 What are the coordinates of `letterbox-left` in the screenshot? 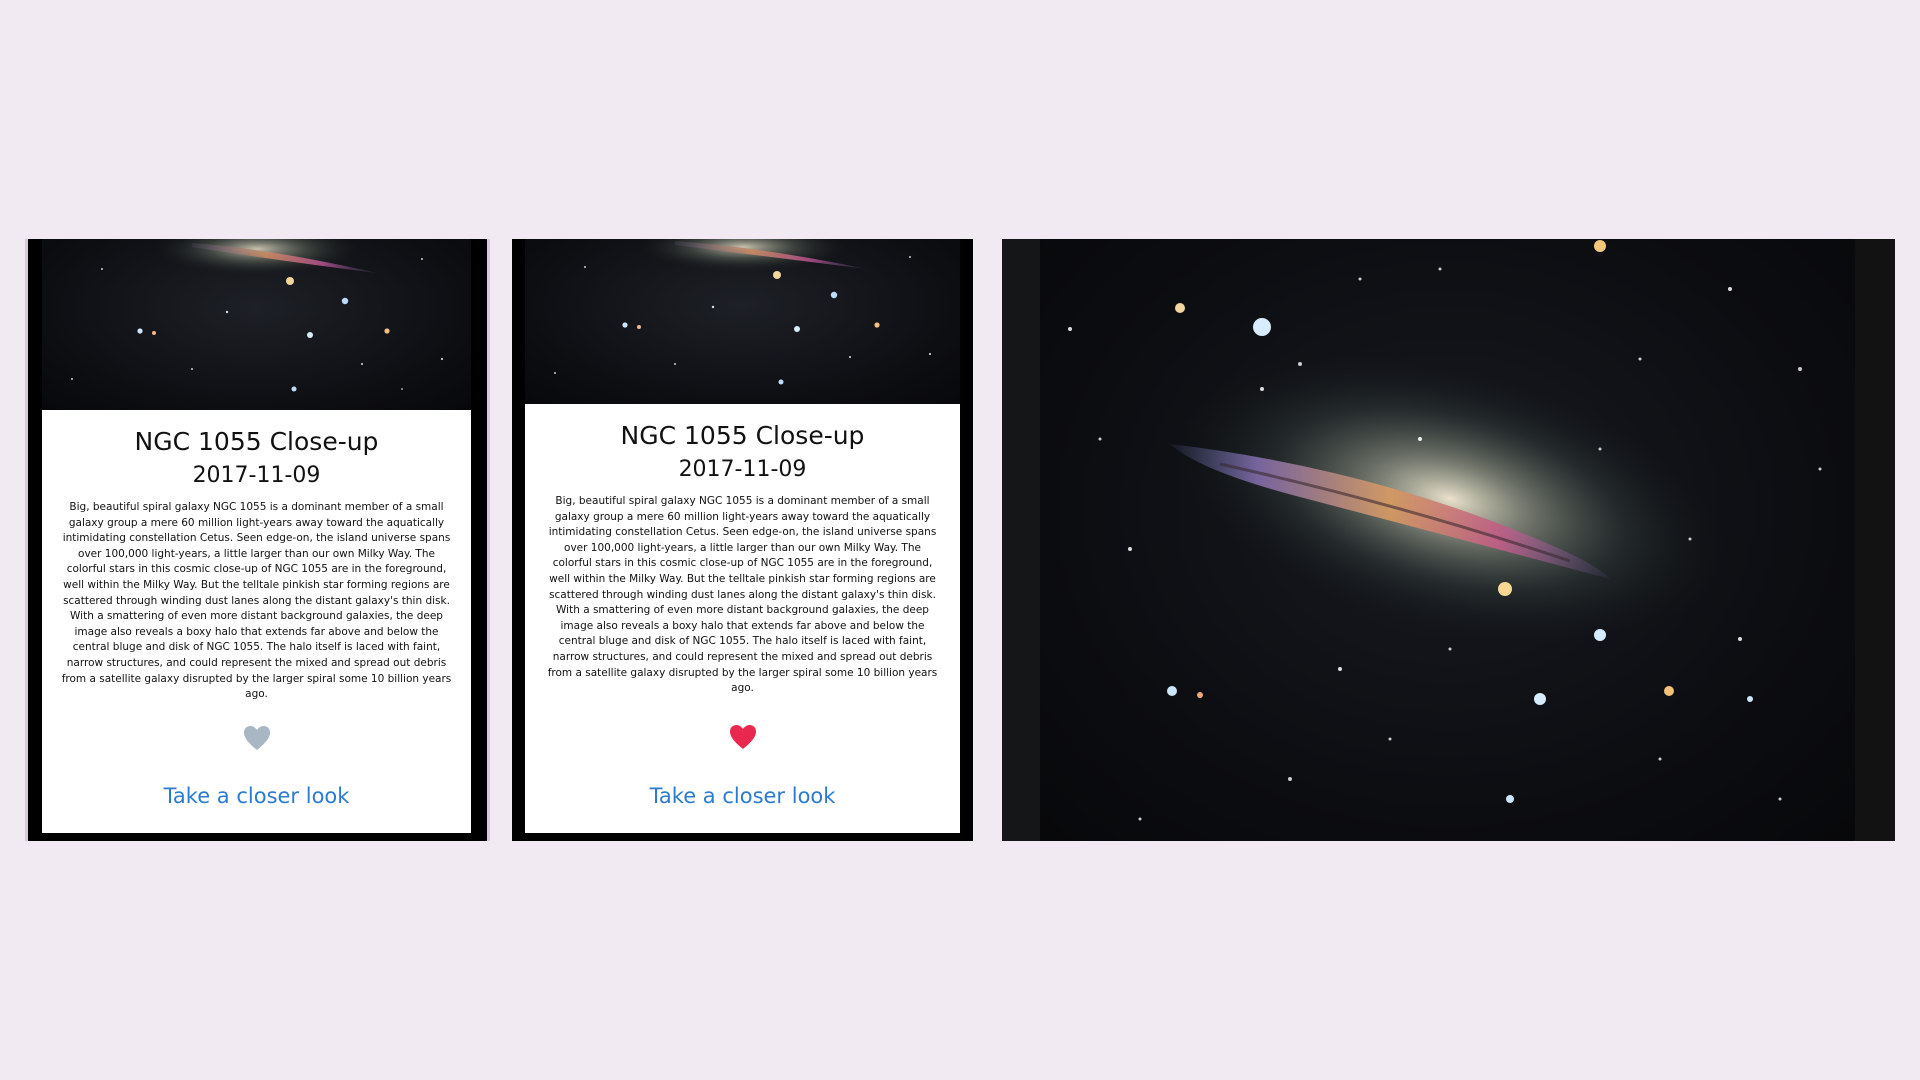 It's located at (1021, 540).